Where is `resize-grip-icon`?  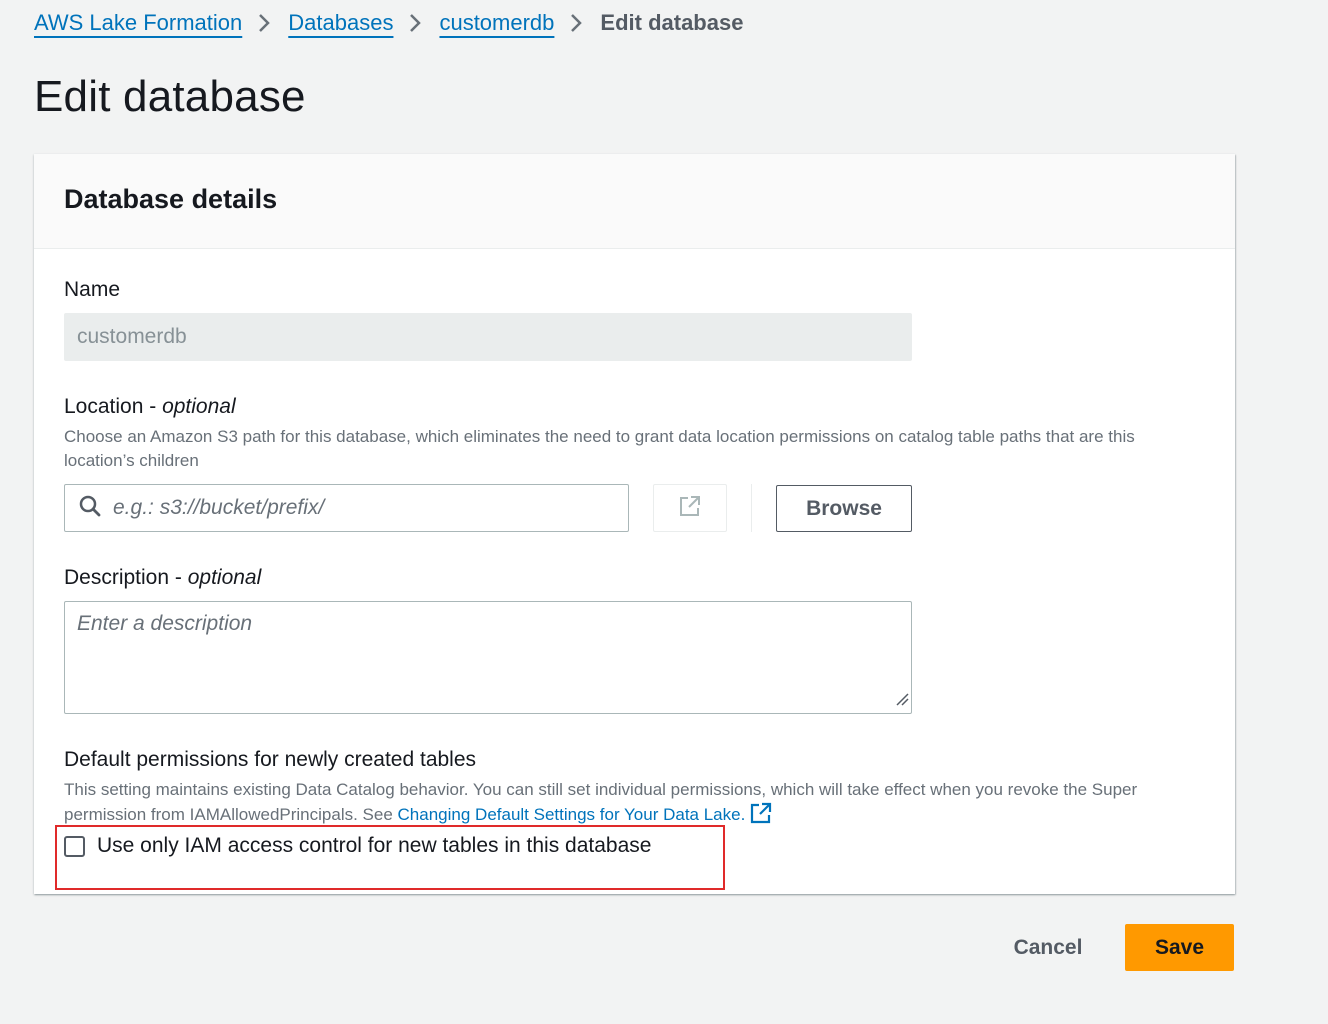 resize-grip-icon is located at coordinates (902, 701).